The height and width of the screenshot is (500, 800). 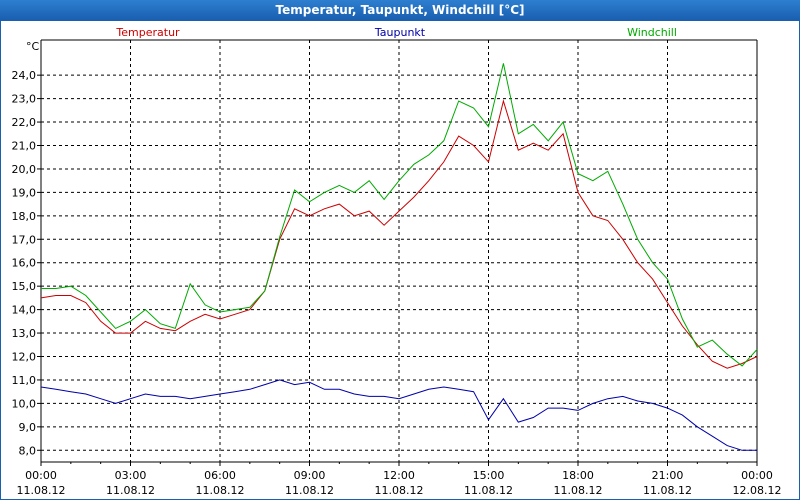 I want to click on y-tick-label: 17,0, so click(x=24, y=239).